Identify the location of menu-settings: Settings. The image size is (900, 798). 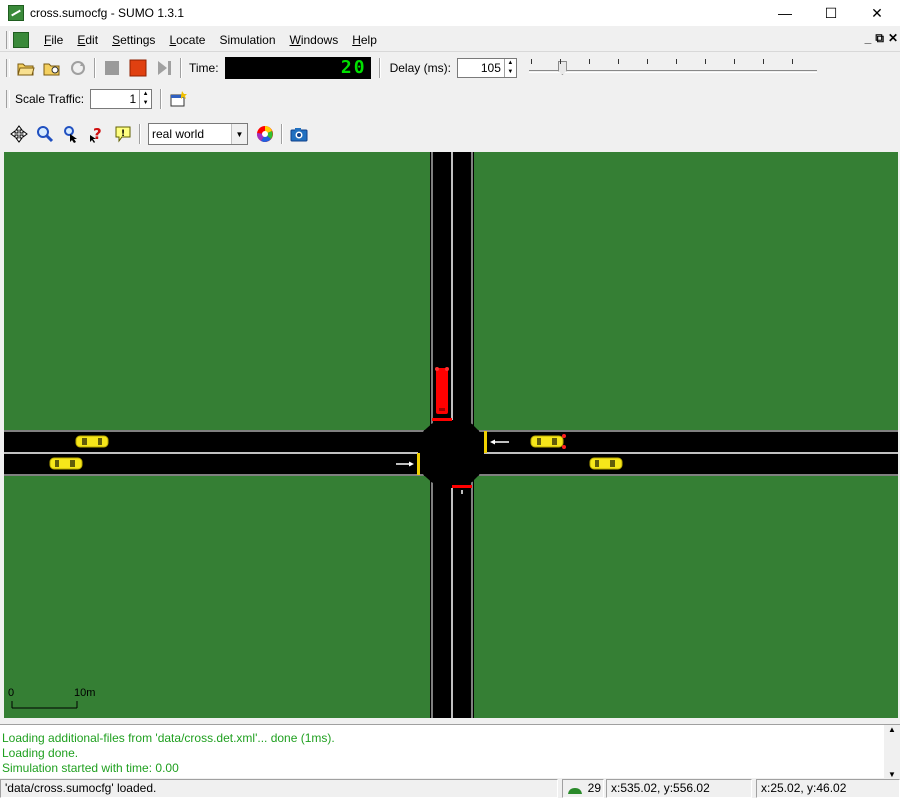
(133, 40).